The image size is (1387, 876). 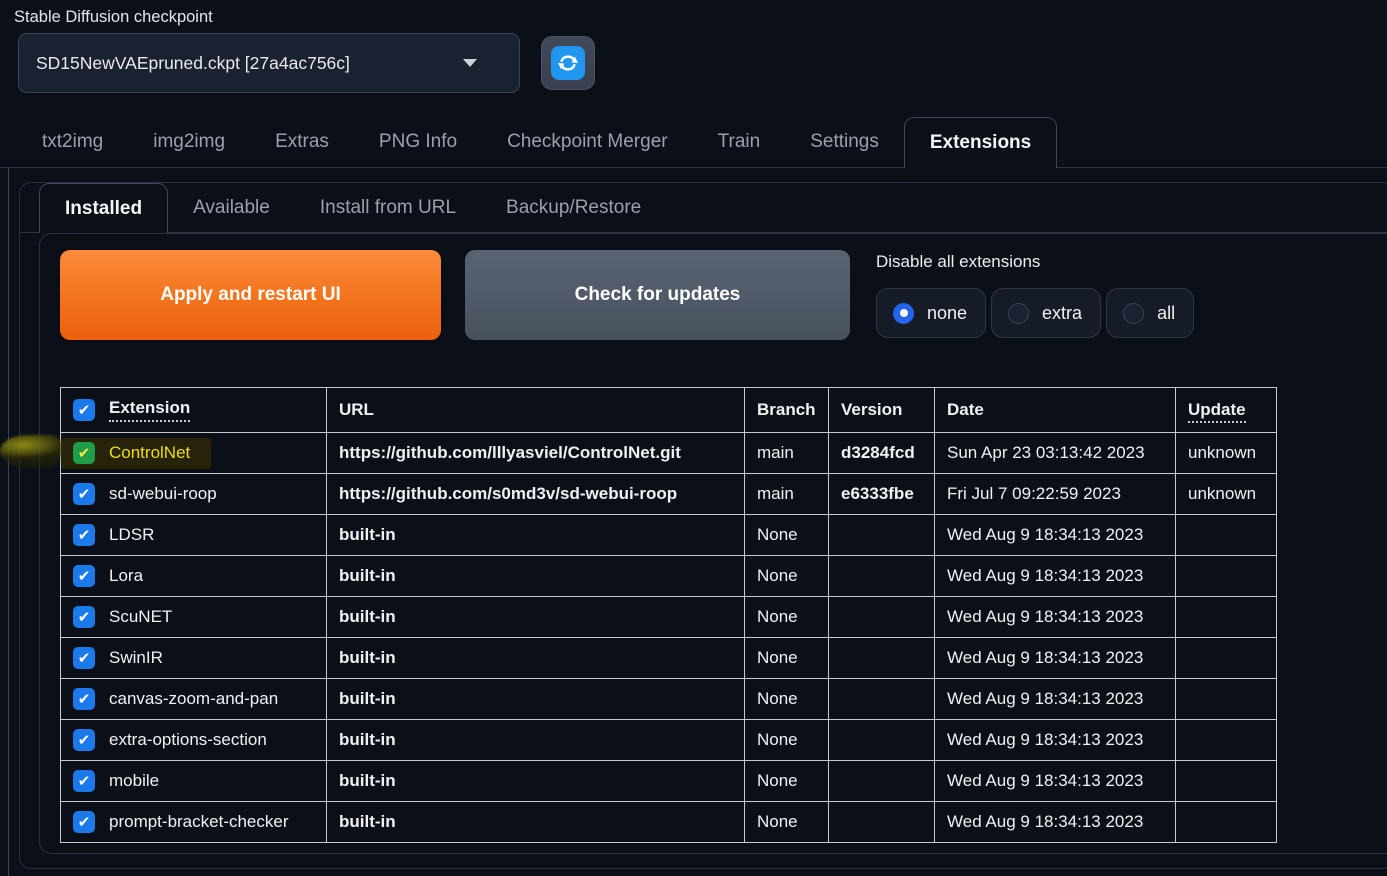 What do you see at coordinates (881, 453) in the screenshot?
I see `extension-version: d3284fcd` at bounding box center [881, 453].